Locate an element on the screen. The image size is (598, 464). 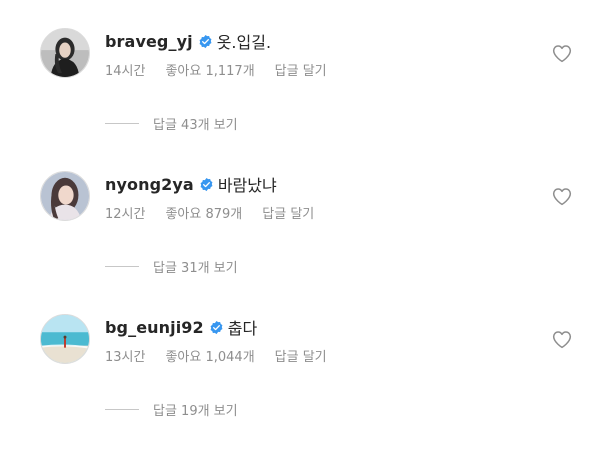
username: braveg_yj is located at coordinates (149, 41).